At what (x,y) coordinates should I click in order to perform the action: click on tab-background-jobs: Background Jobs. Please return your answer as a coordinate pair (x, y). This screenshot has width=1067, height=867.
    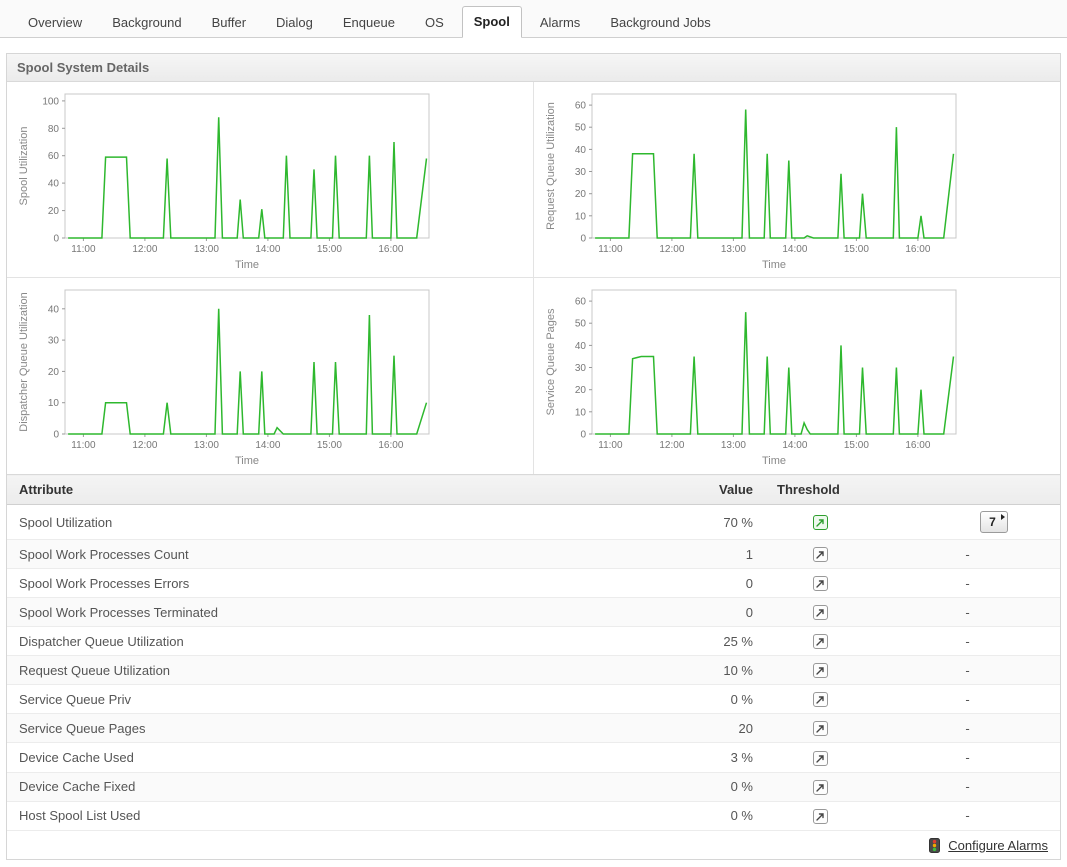
    Looking at the image, I should click on (660, 22).